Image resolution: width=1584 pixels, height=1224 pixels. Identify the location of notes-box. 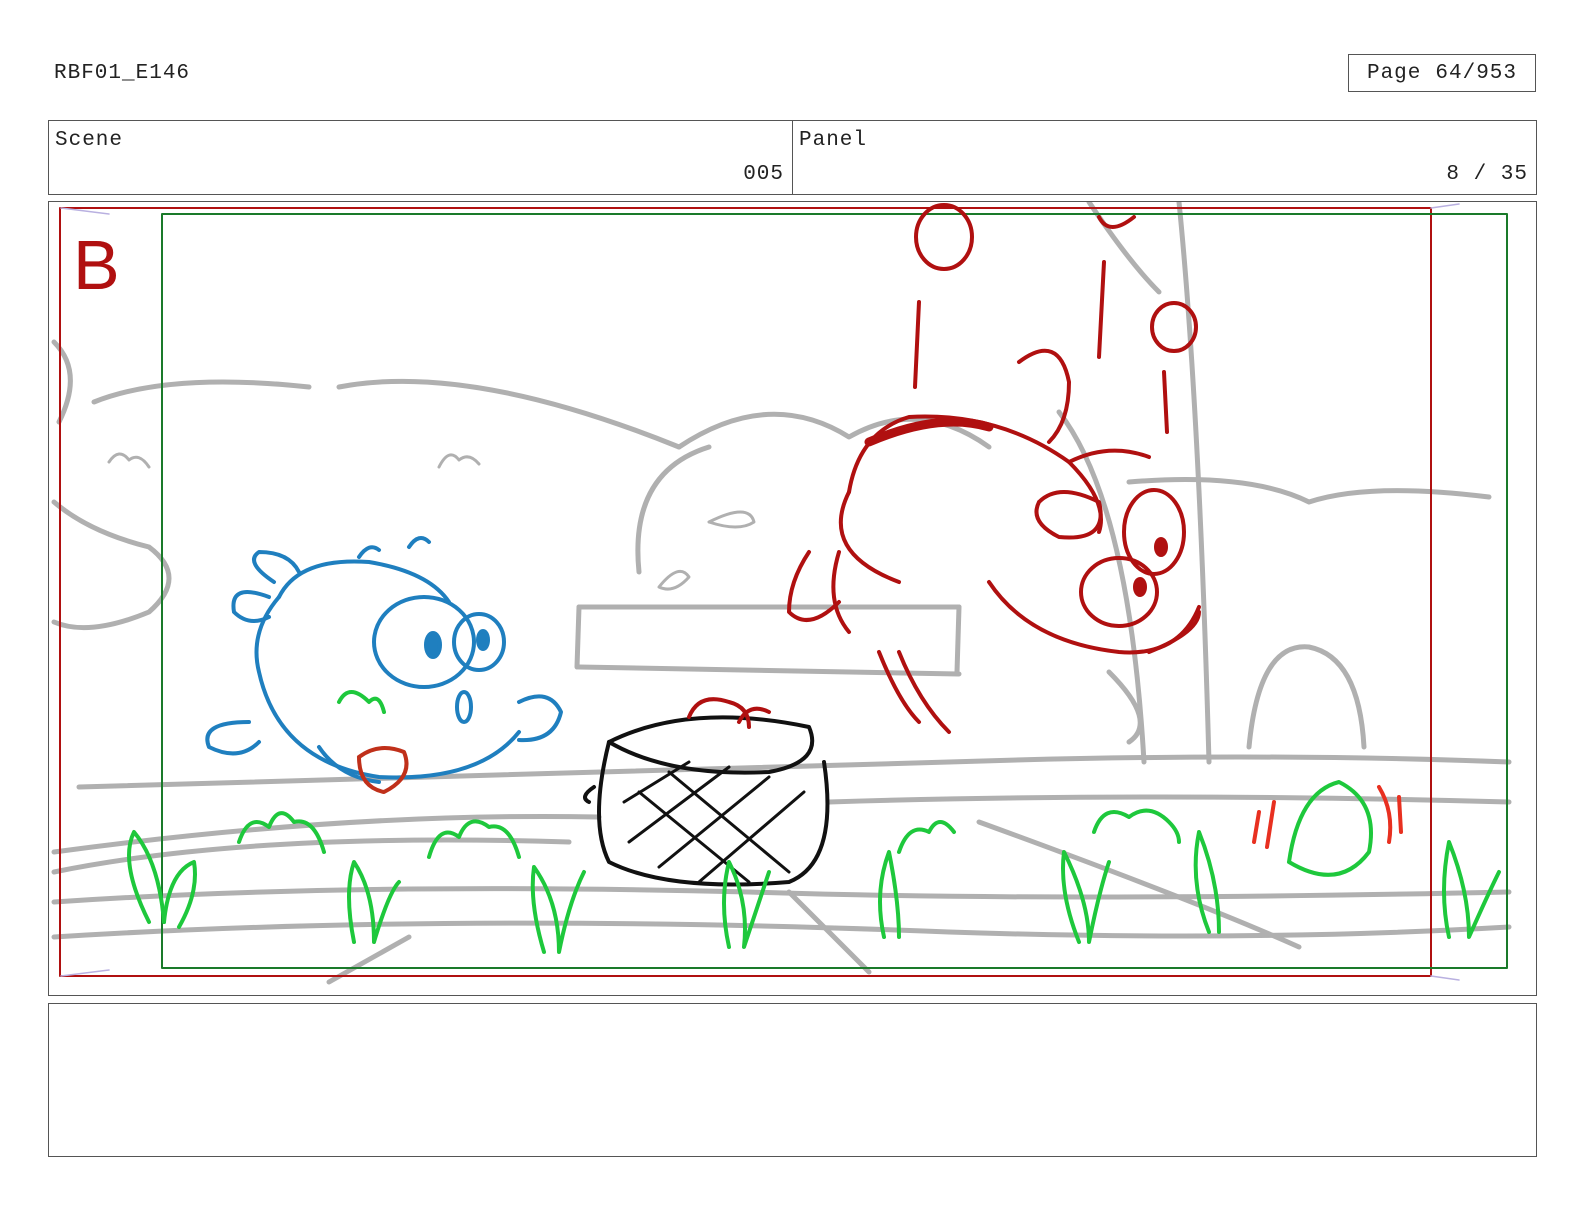
(792, 1080).